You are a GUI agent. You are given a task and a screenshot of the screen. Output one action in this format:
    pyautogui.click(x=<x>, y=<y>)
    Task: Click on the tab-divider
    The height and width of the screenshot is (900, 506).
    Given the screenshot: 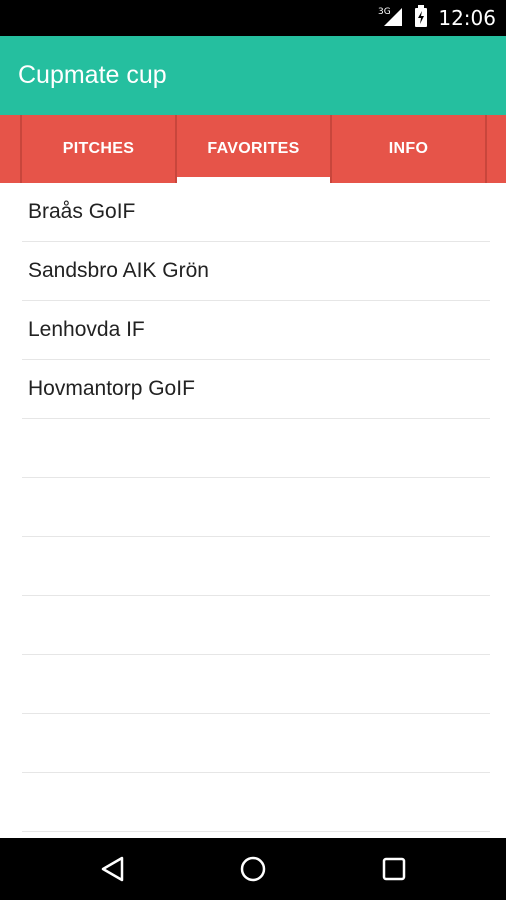 What is the action you would take?
    pyautogui.click(x=486, y=149)
    